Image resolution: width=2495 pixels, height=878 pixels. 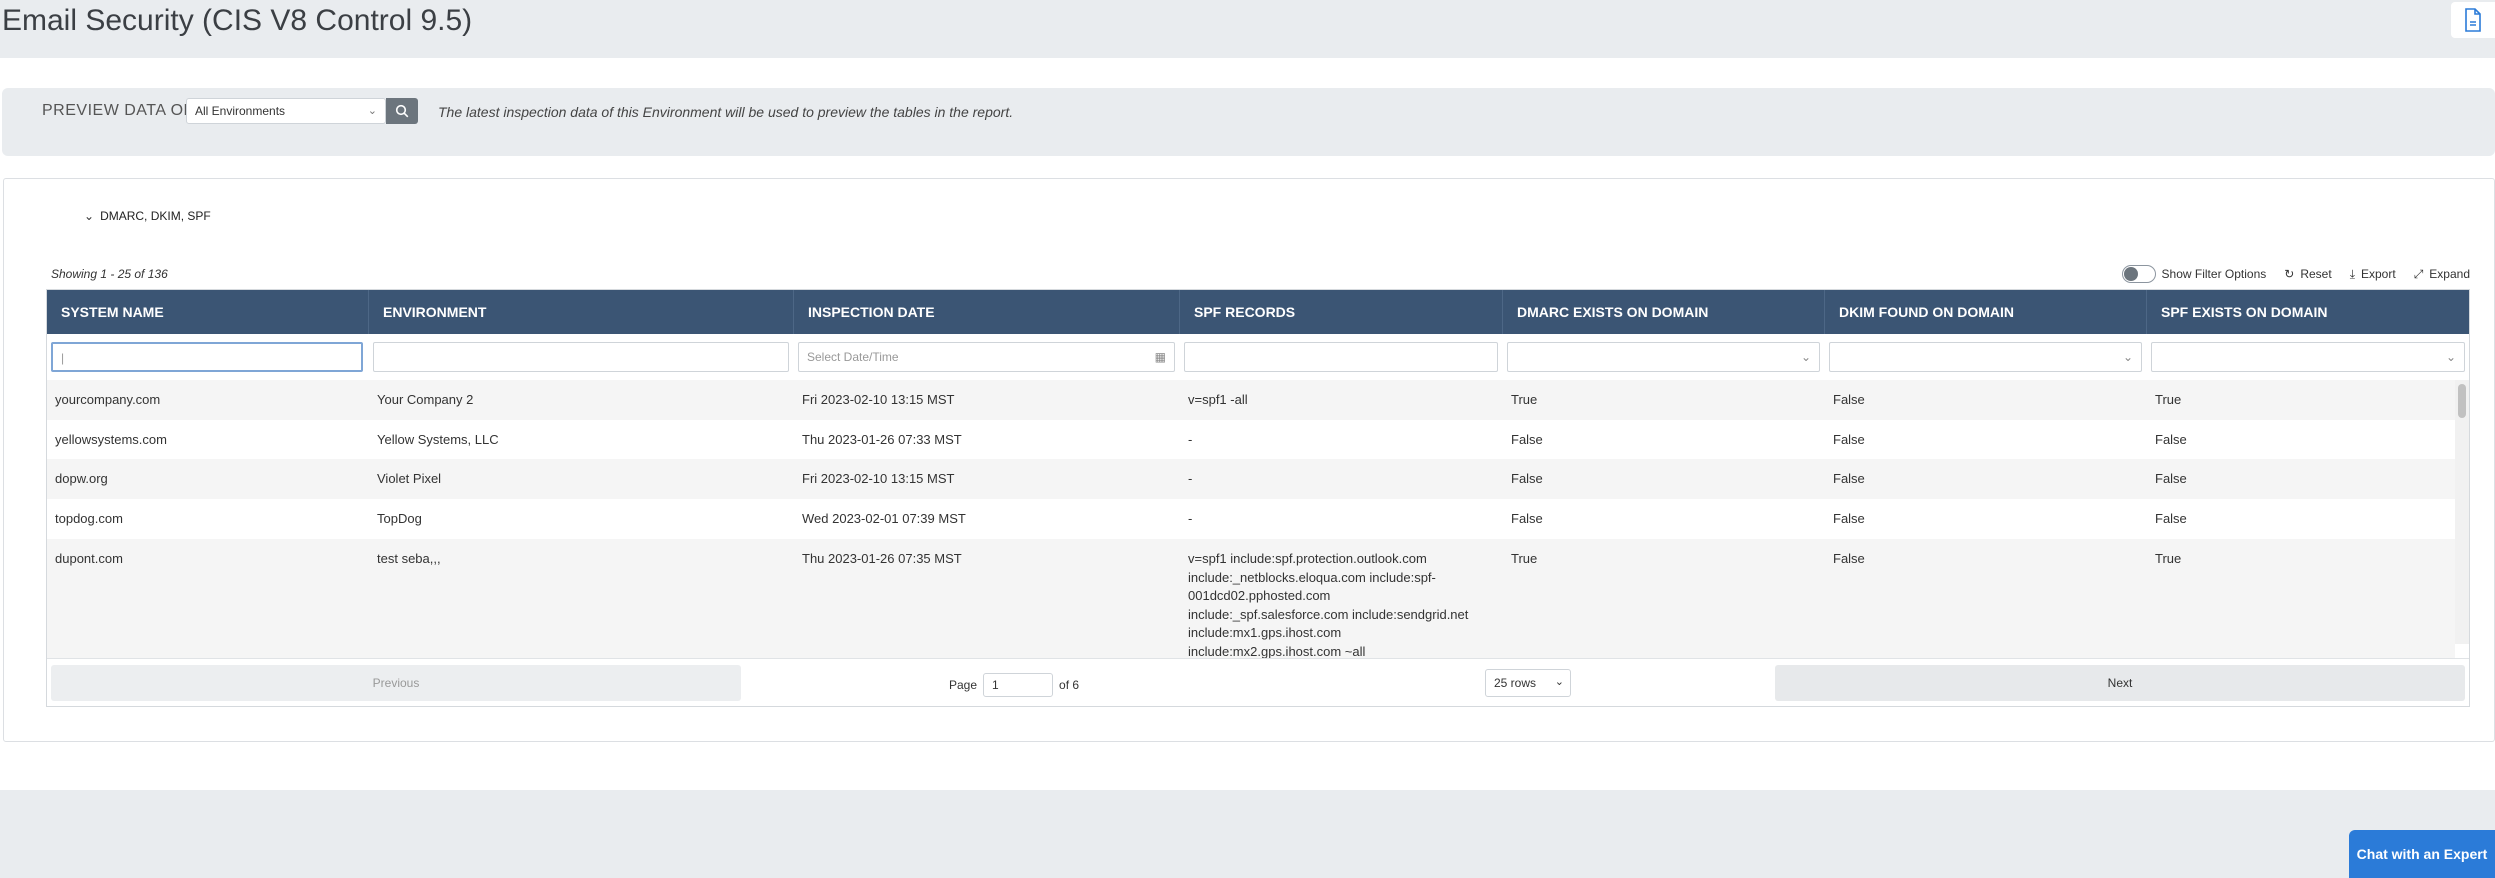 I want to click on inspection-date-filter: Select Date/Time ▦, so click(x=986, y=357).